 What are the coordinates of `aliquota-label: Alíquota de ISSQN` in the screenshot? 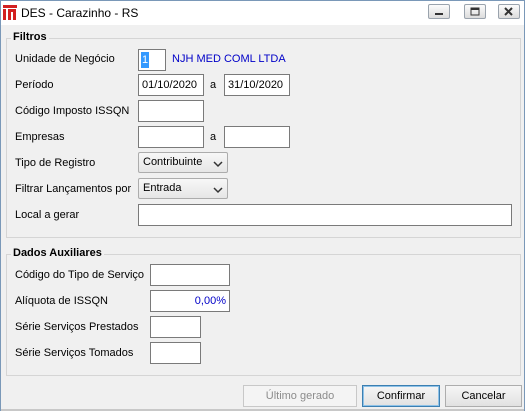 It's located at (61, 301).